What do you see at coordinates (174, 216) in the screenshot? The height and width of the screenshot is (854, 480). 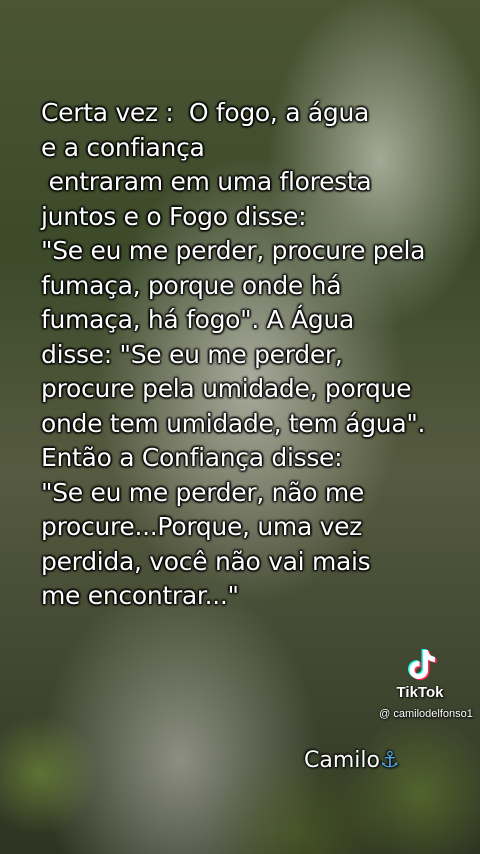 I see `quote-line: juntos e o Fogo disse:` at bounding box center [174, 216].